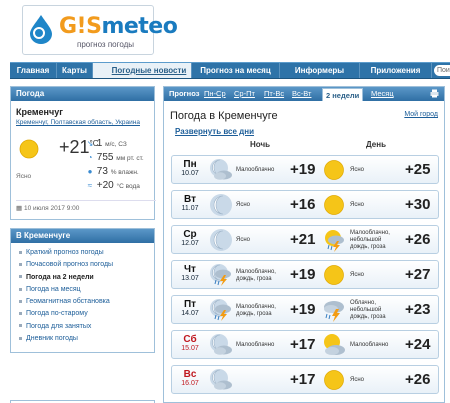  Describe the element at coordinates (128, 186) in the screenshot. I see `water-unit: °С вода` at that location.